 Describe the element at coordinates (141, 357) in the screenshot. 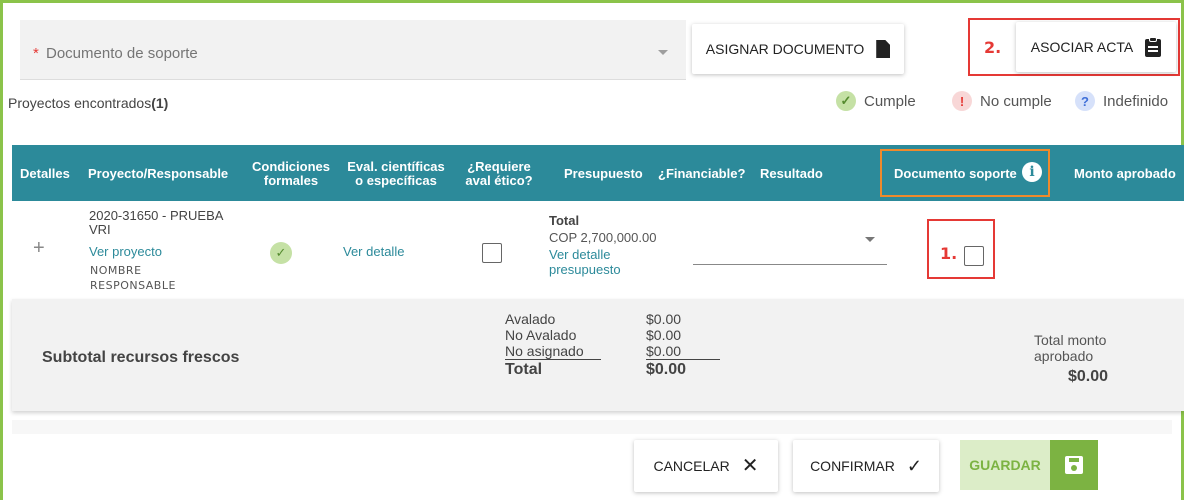

I see `subtotal-label: Subtotal recursos frescos` at that location.